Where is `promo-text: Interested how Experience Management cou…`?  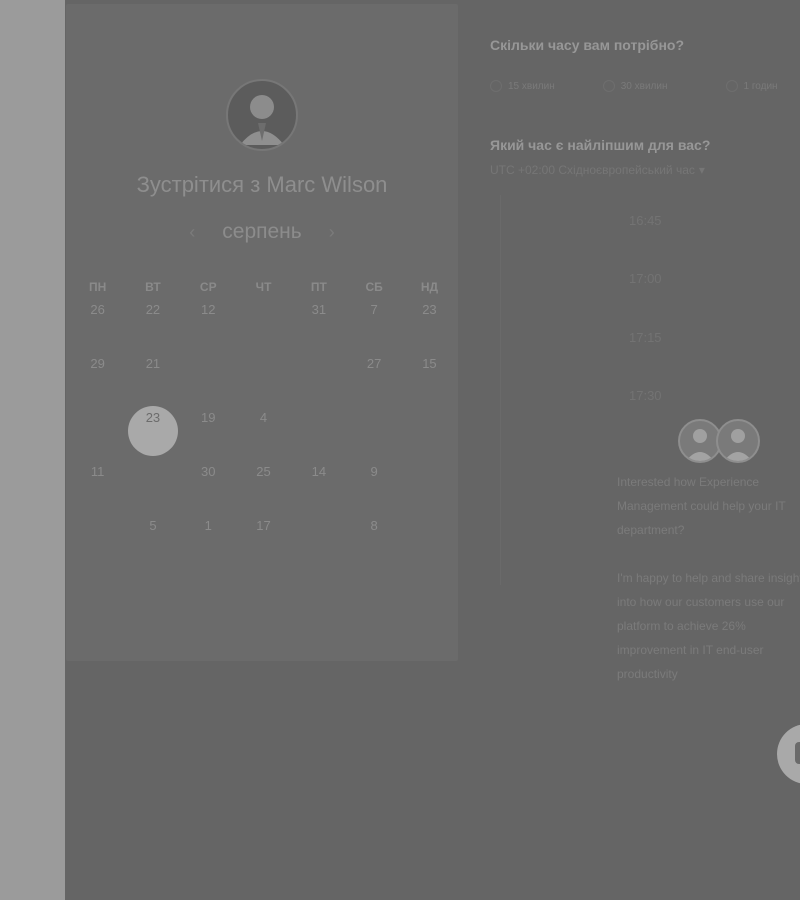
promo-text: Interested how Experience Management cou… is located at coordinates (708, 590).